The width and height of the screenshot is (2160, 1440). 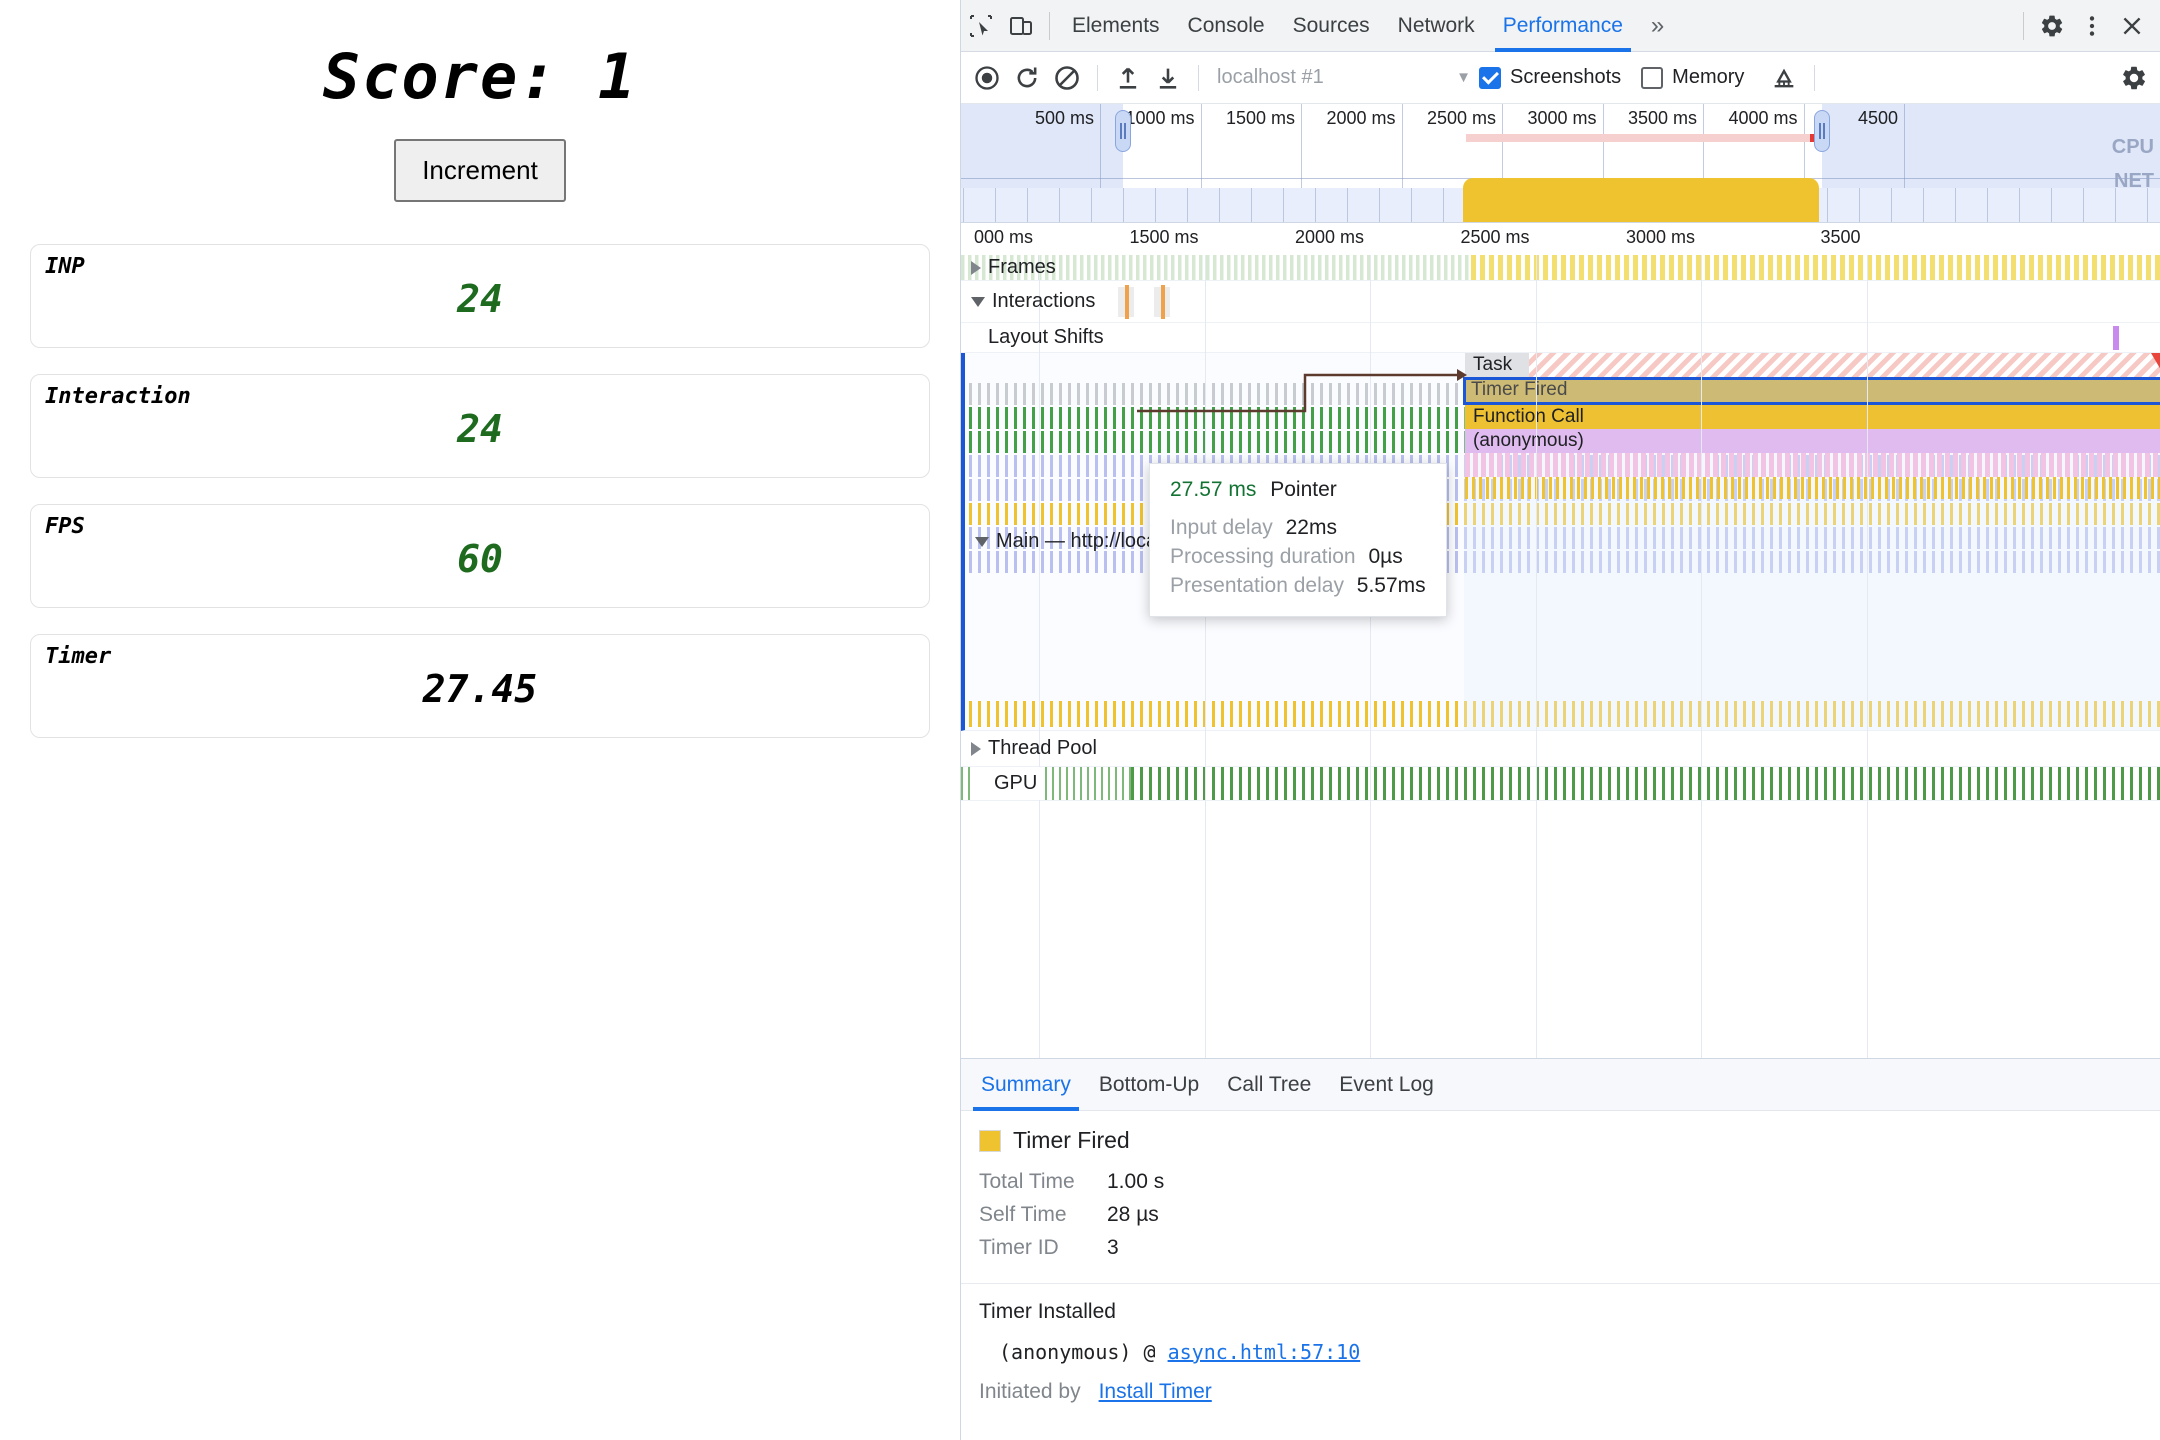 What do you see at coordinates (1560, 338) in the screenshot?
I see `track-row: Layout Shifts` at bounding box center [1560, 338].